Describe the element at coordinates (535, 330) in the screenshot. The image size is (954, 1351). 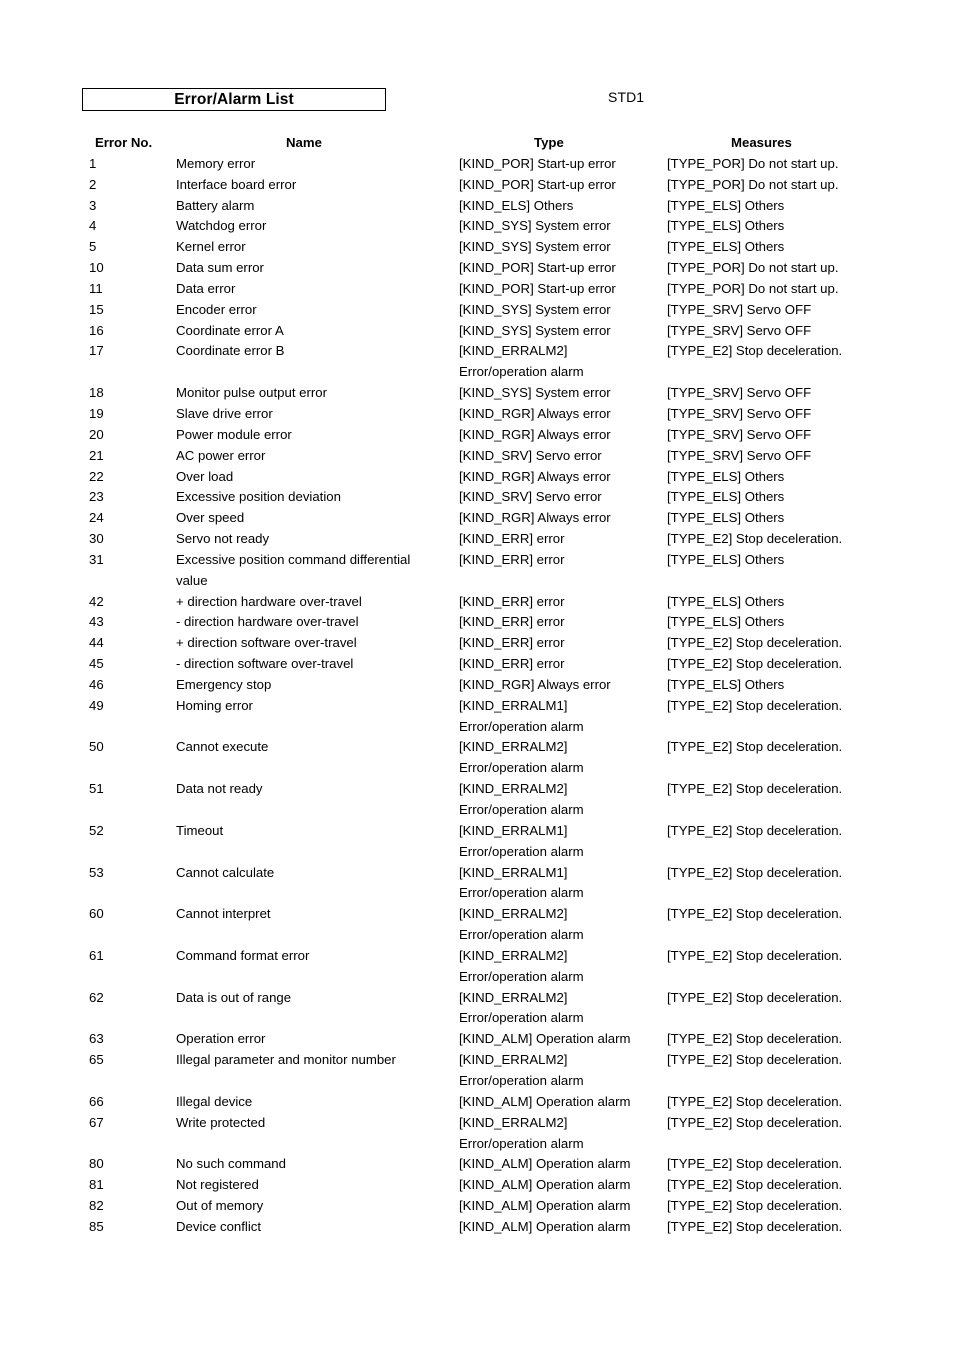
I see `cell-type: [KIND_SYS] System error` at that location.